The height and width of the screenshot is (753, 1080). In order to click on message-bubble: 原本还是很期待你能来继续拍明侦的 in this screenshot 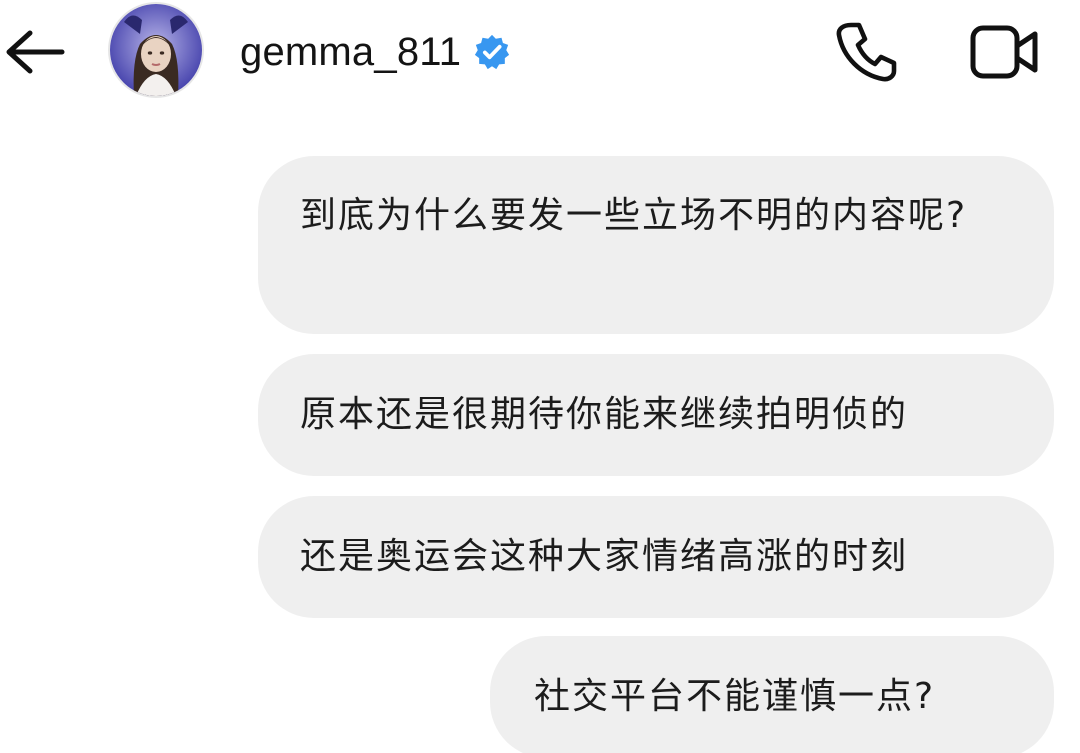, I will do `click(656, 415)`.